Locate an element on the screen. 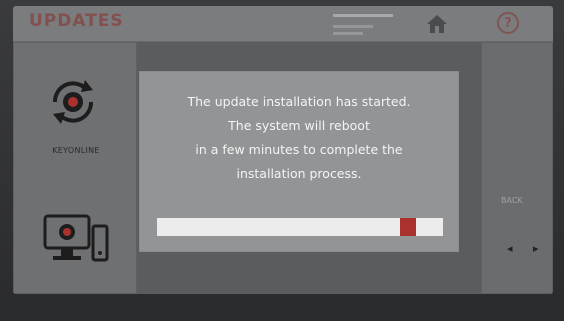 Image resolution: width=564 pixels, height=321 pixels. next-arrow-icon: ▸ is located at coordinates (538, 248).